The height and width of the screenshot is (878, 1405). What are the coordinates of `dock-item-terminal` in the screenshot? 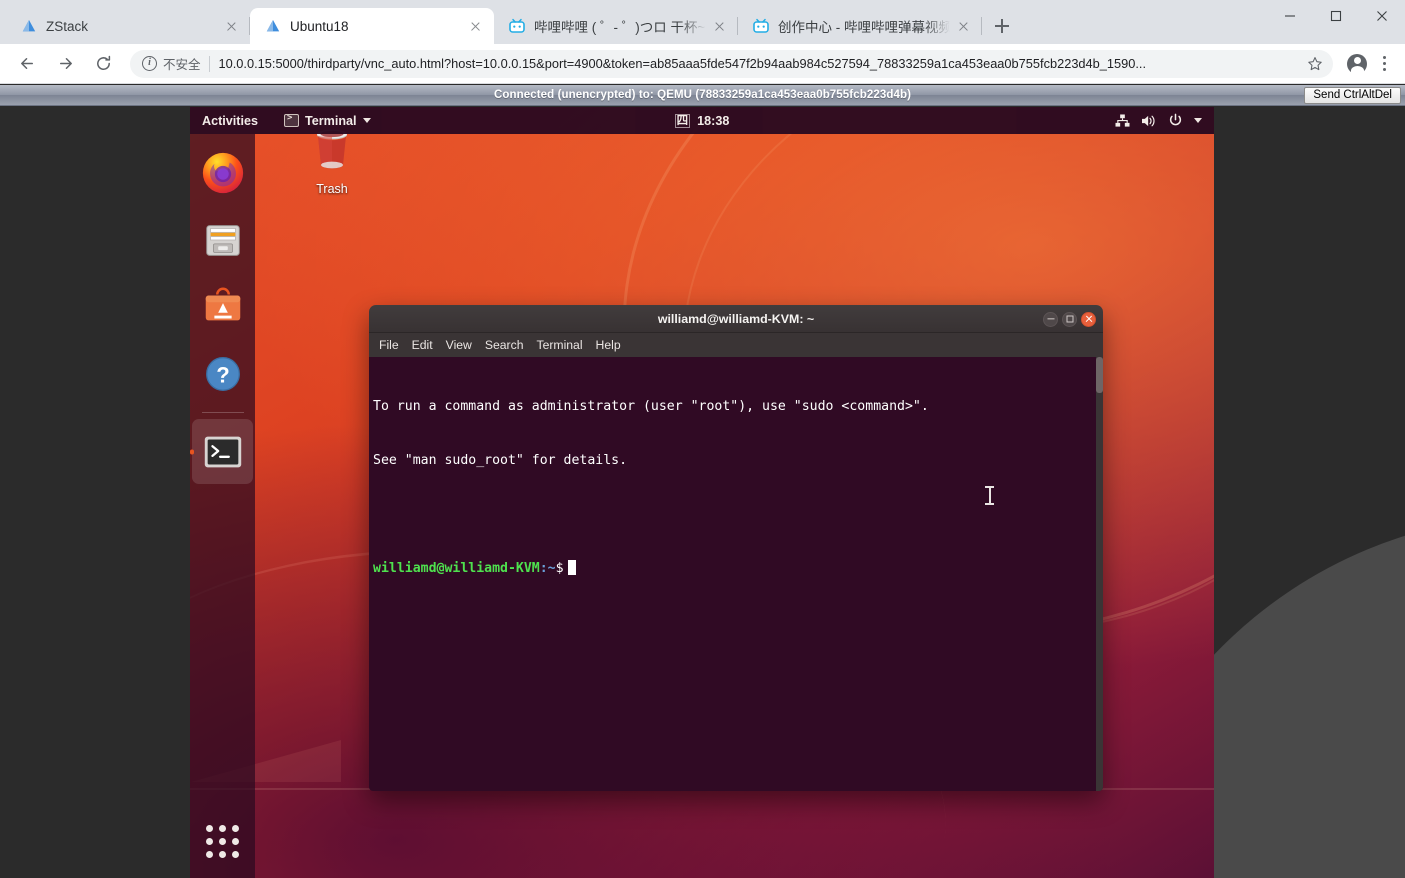 It's located at (222, 451).